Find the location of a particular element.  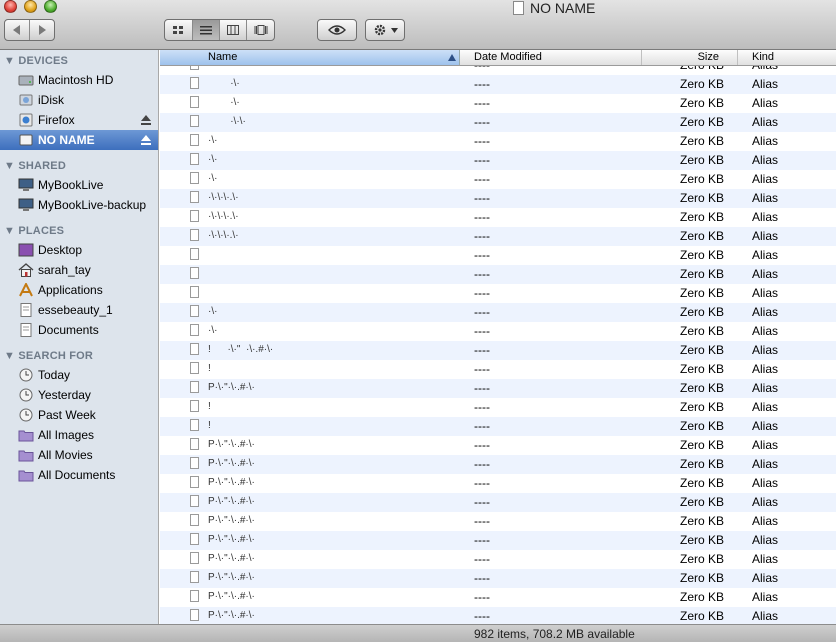

sidebar-item-documents: Documents is located at coordinates (79, 330).